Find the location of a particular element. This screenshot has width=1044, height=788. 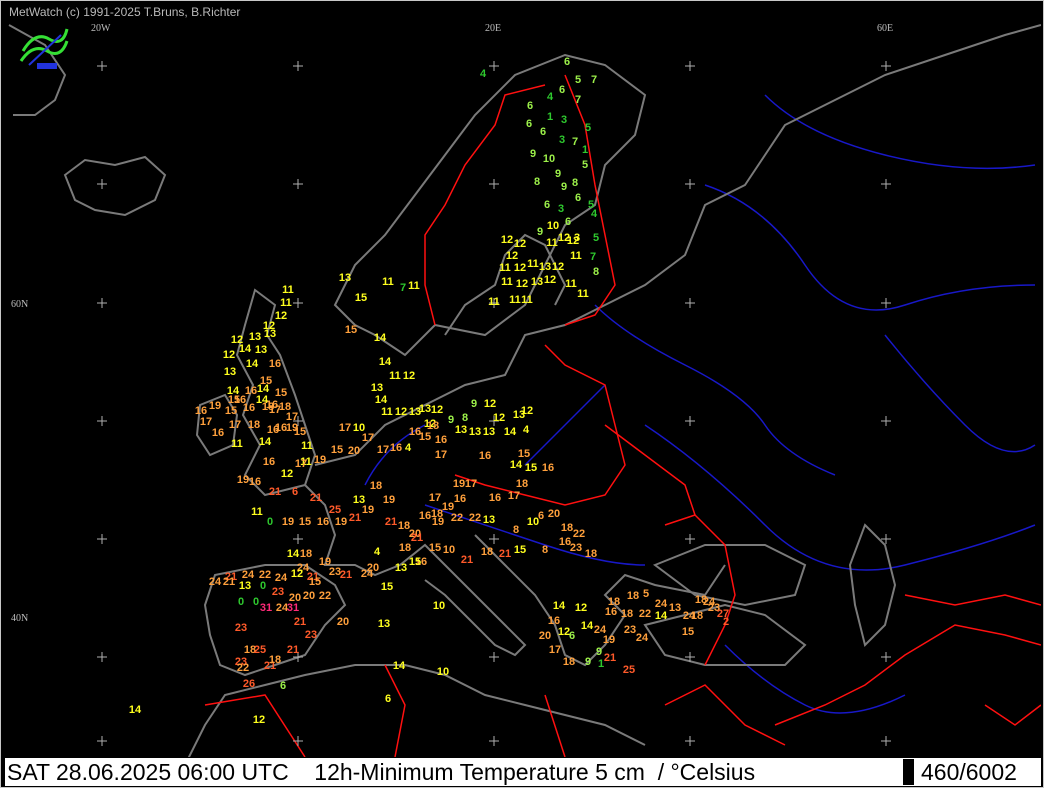

station-temperature: 26 is located at coordinates (249, 684).